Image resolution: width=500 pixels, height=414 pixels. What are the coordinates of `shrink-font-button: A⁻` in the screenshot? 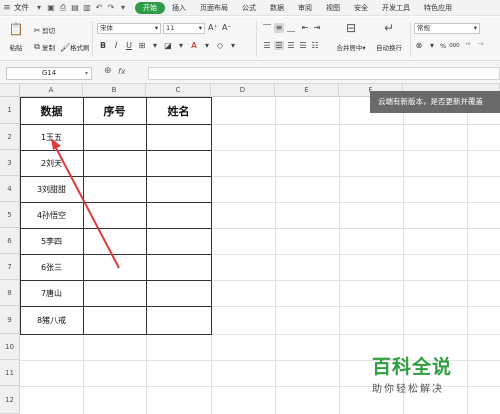 It's located at (227, 27).